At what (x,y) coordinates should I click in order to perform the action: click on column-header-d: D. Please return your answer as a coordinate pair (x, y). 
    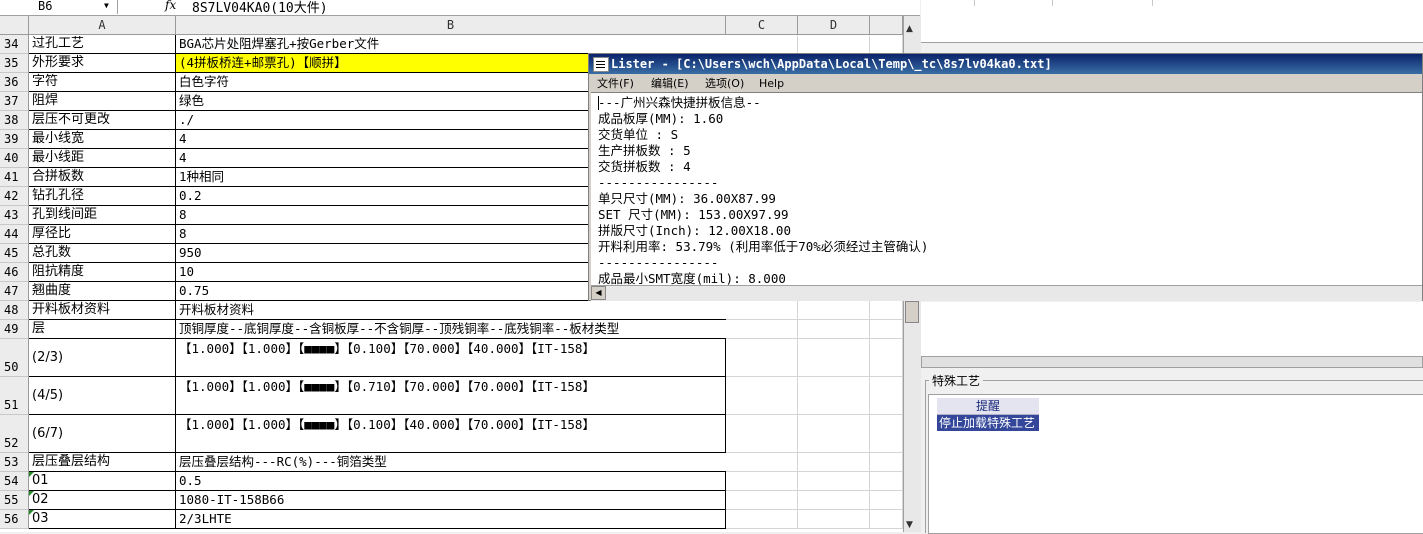
    Looking at the image, I should click on (834, 25).